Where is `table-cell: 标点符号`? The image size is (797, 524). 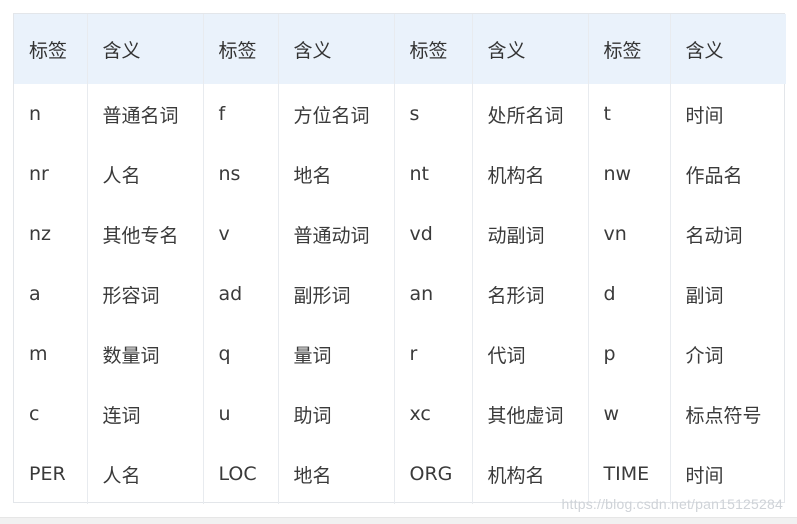 table-cell: 标点符号 is located at coordinates (723, 415).